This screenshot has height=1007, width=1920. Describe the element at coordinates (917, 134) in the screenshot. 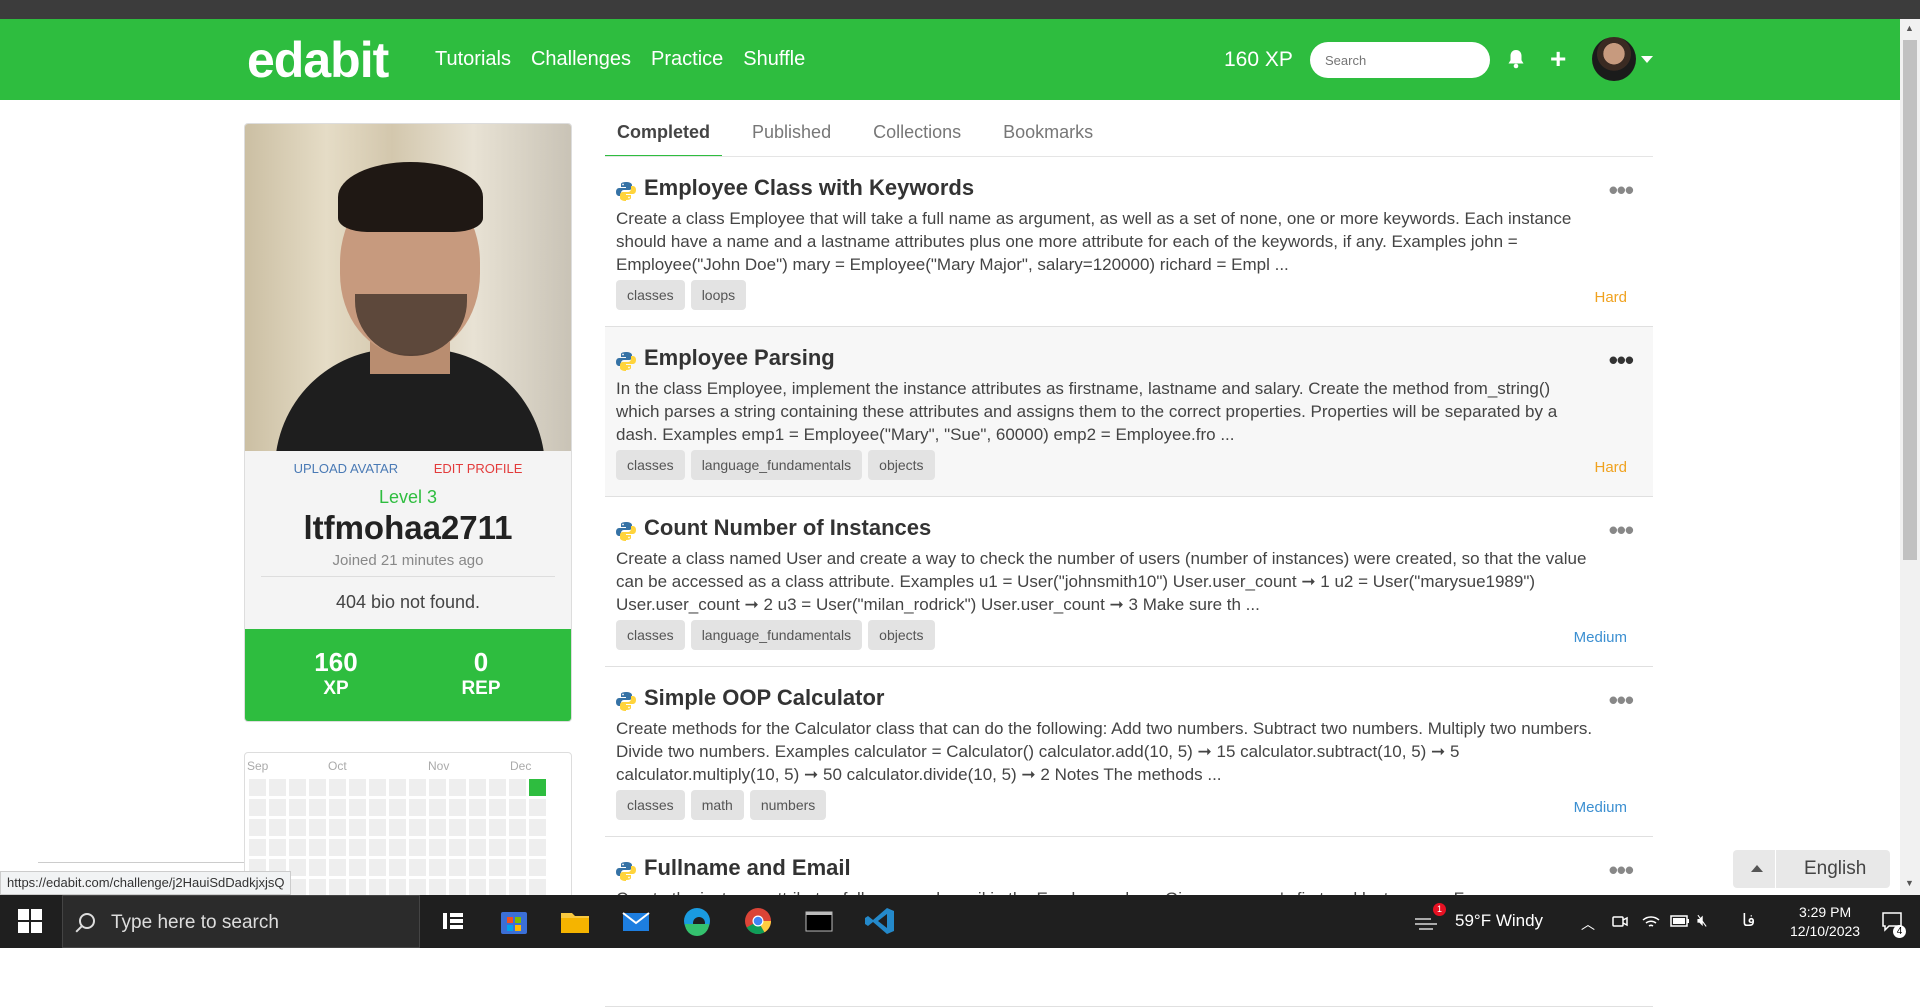

I see `tab-collections: Collections` at that location.